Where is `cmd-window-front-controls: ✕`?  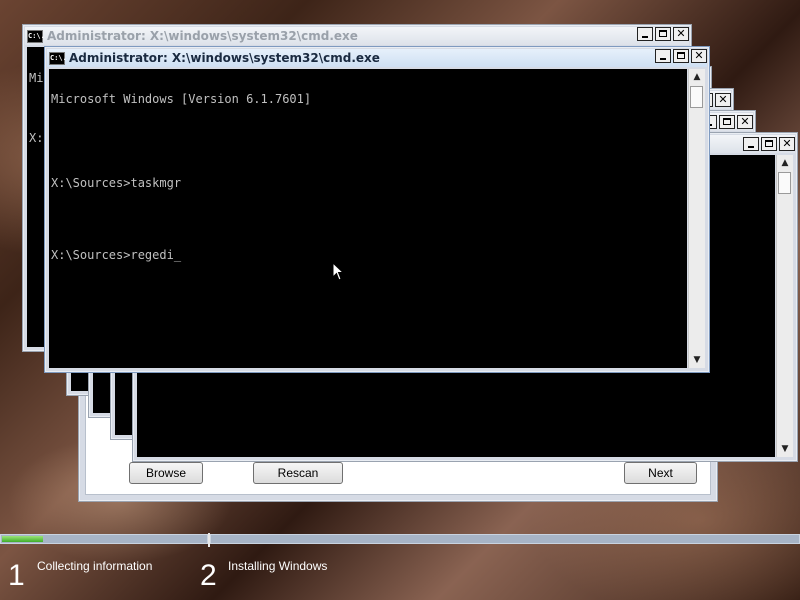
cmd-window-front-controls: ✕ is located at coordinates (681, 56).